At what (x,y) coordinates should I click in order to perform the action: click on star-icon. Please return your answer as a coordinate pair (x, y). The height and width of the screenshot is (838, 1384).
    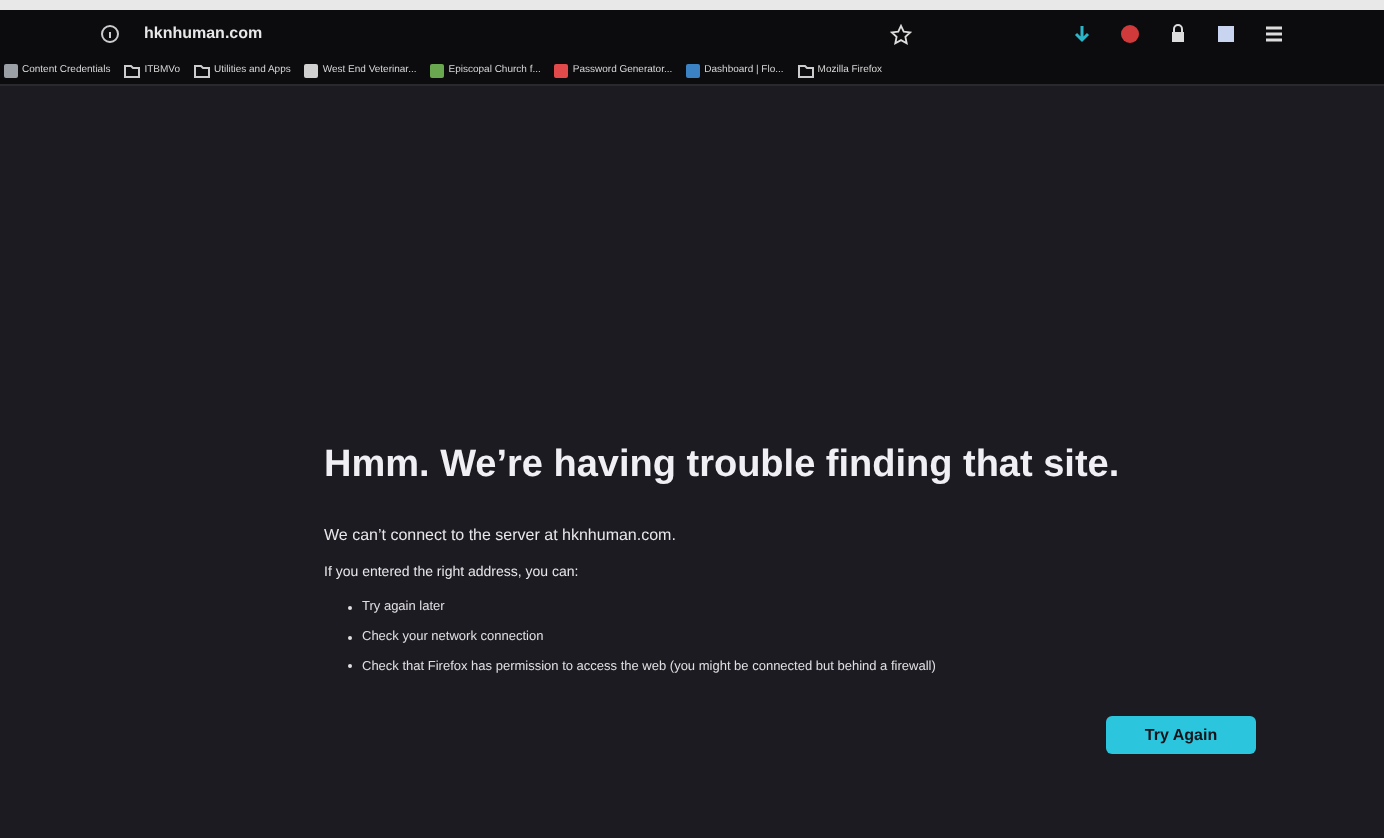
    Looking at the image, I should click on (901, 34).